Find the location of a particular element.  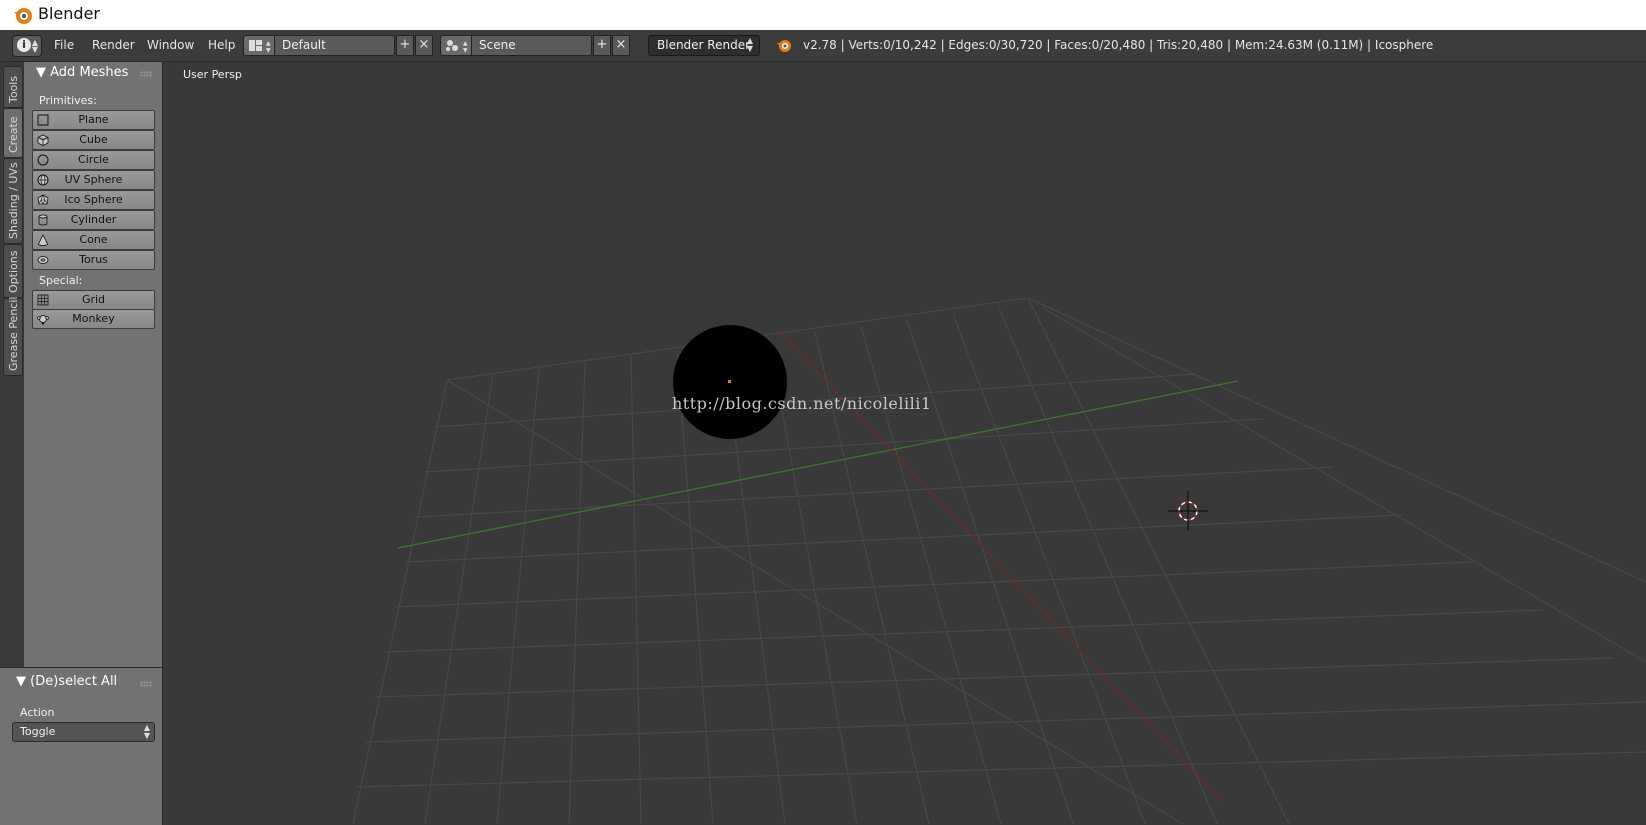

scene-field: ▲ ▼ Scene is located at coordinates (516, 45).